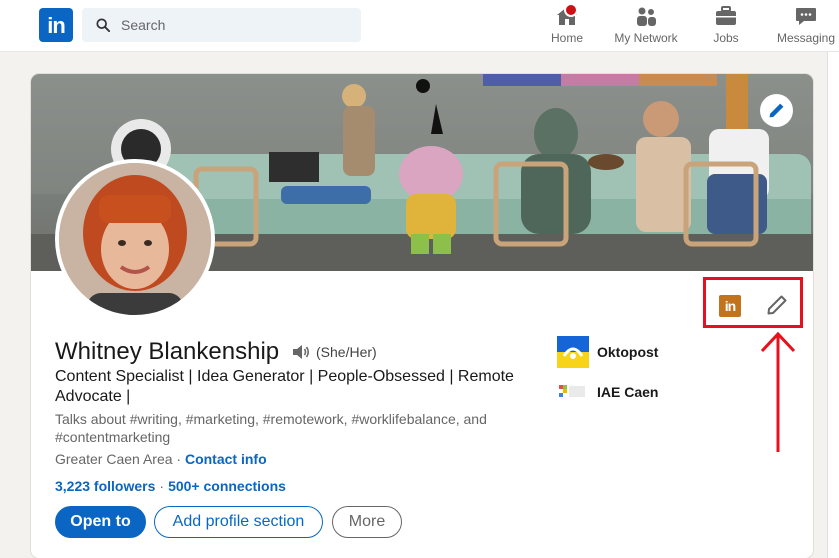 Image resolution: width=839 pixels, height=558 pixels. I want to click on org-oktopost-name: Oktopost, so click(628, 352).